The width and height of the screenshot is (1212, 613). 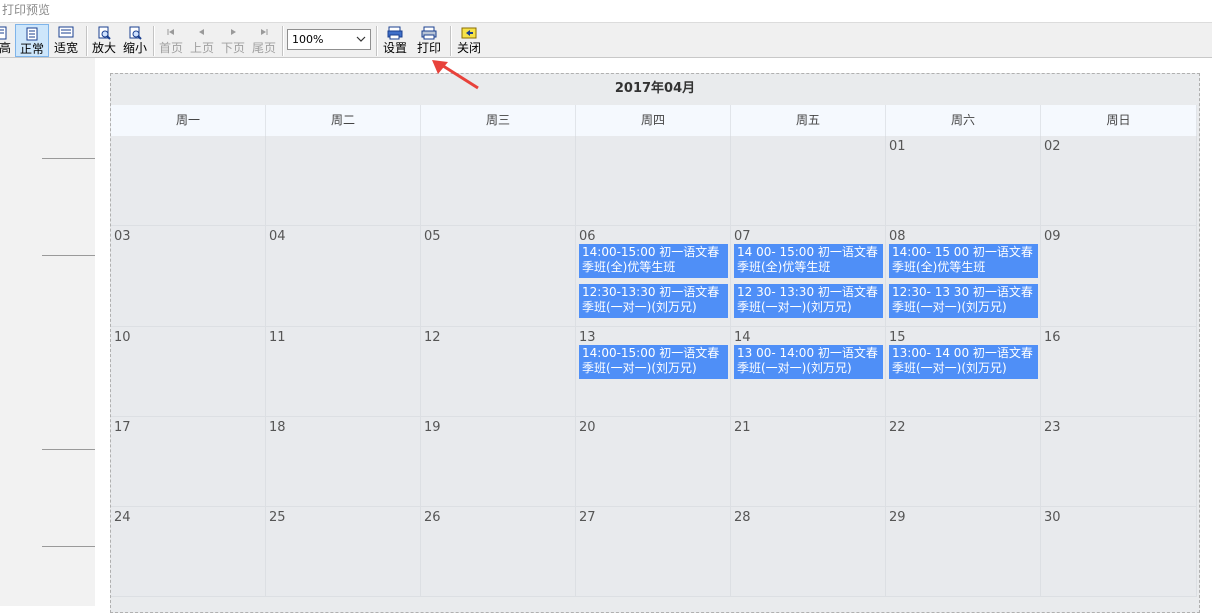 What do you see at coordinates (653, 261) in the screenshot?
I see `calendar-event: 14:00-15:00 初一语文春季班(全)优等生班` at bounding box center [653, 261].